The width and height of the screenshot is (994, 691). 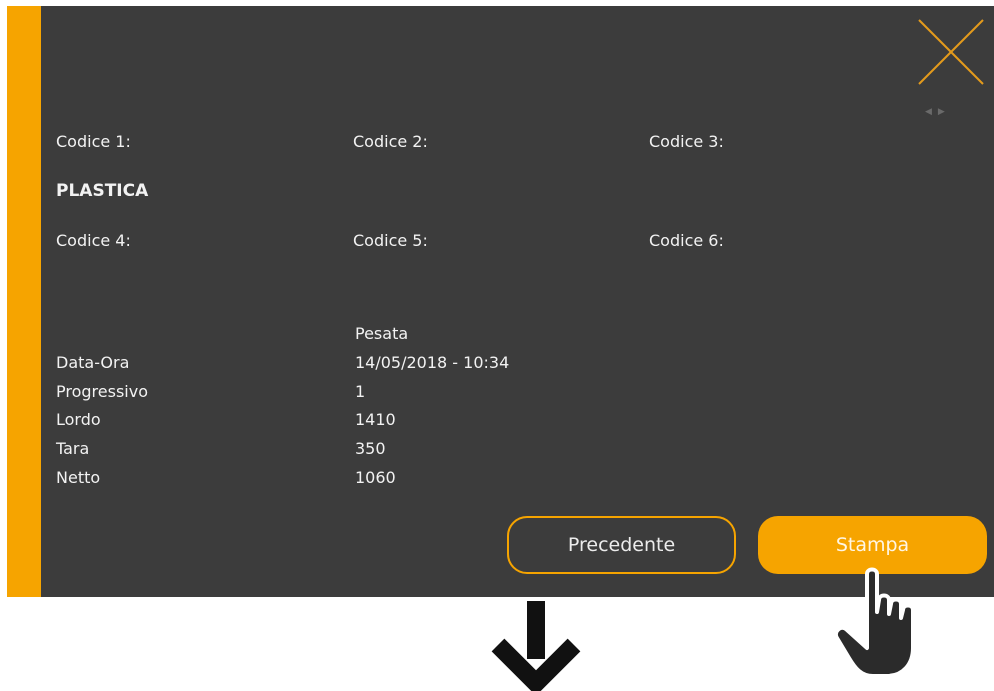 What do you see at coordinates (24, 301) in the screenshot?
I see `accent-bar` at bounding box center [24, 301].